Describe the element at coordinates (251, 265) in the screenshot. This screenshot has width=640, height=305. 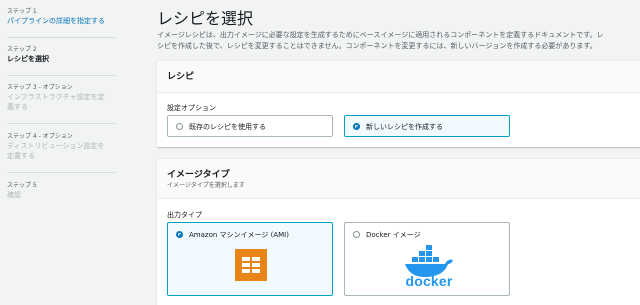
I see `ami-grid-icon` at that location.